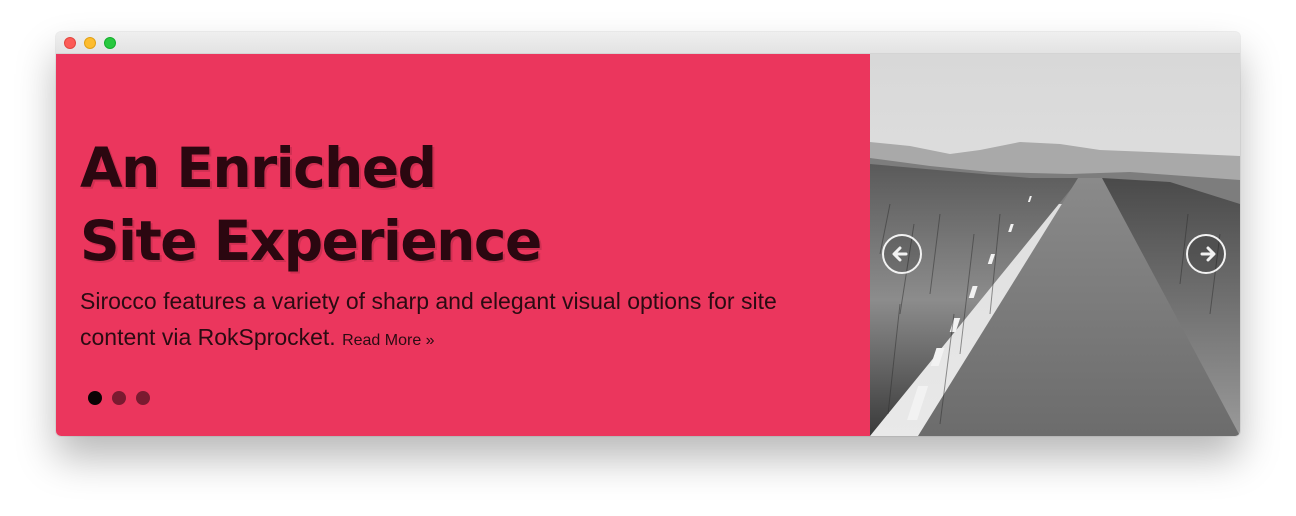 Image resolution: width=1296 pixels, height=516 pixels. I want to click on close-window-button, so click(70, 43).